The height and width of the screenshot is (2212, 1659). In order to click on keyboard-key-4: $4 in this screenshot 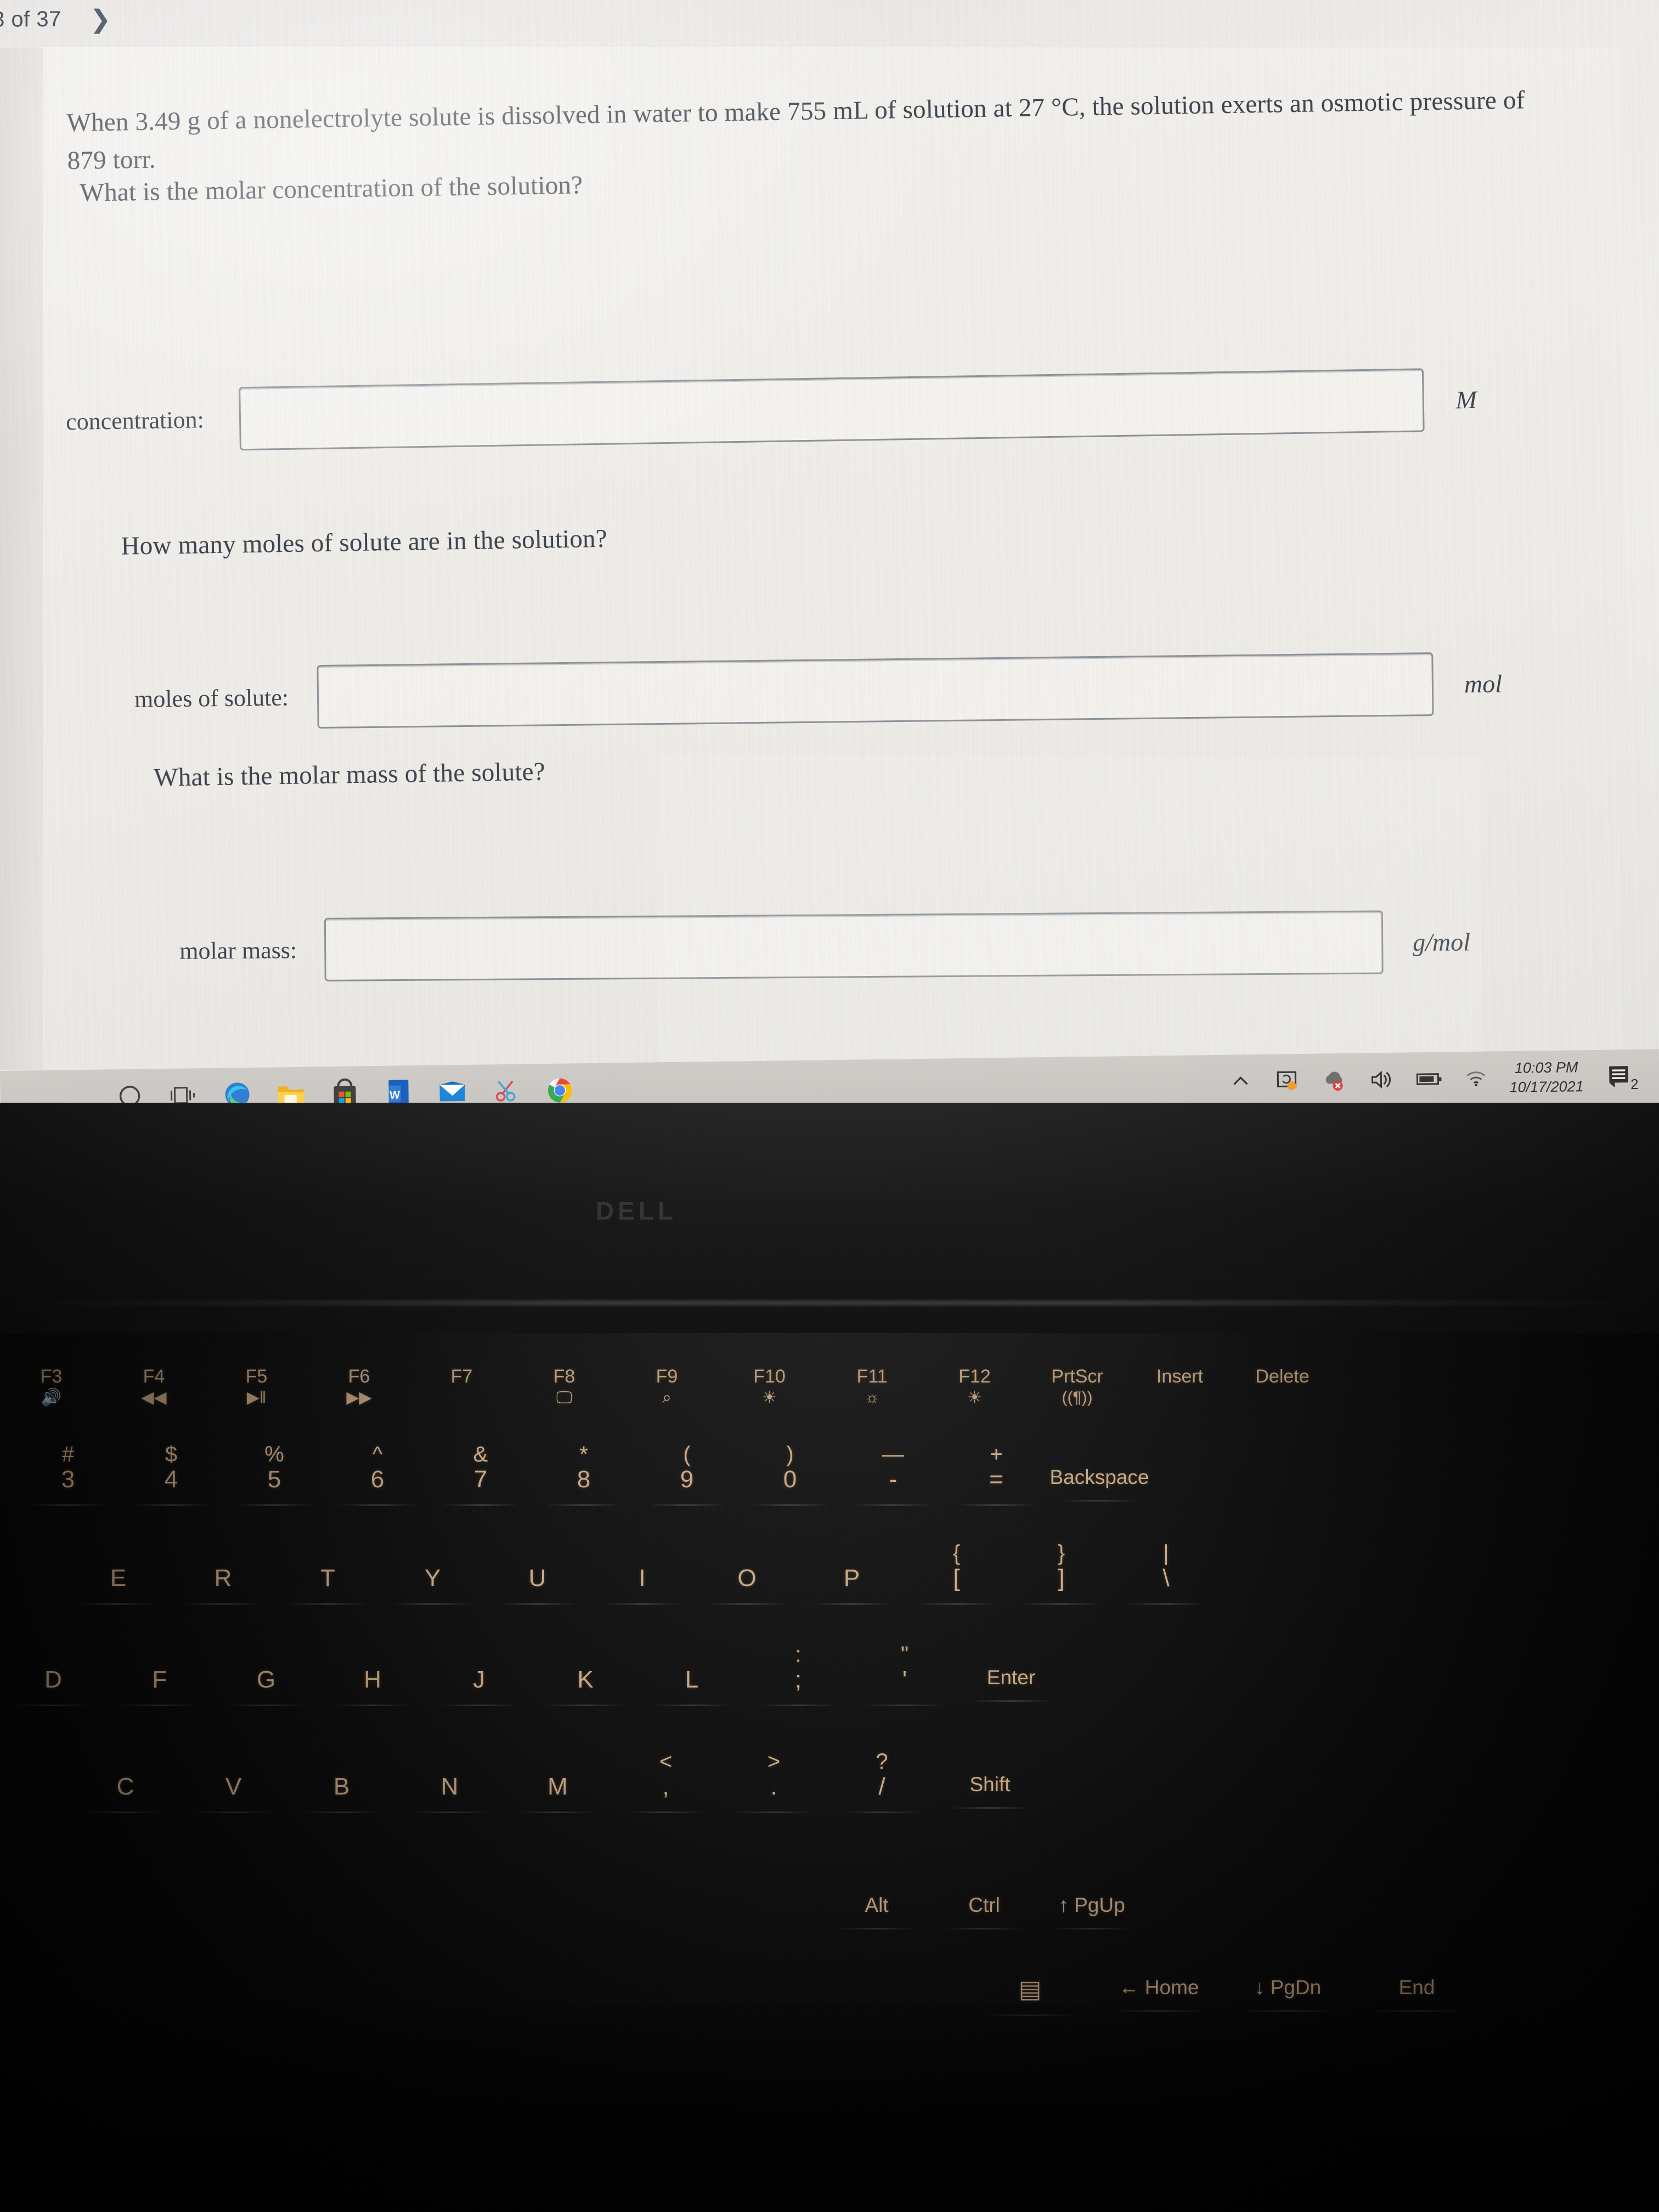, I will do `click(171, 1475)`.